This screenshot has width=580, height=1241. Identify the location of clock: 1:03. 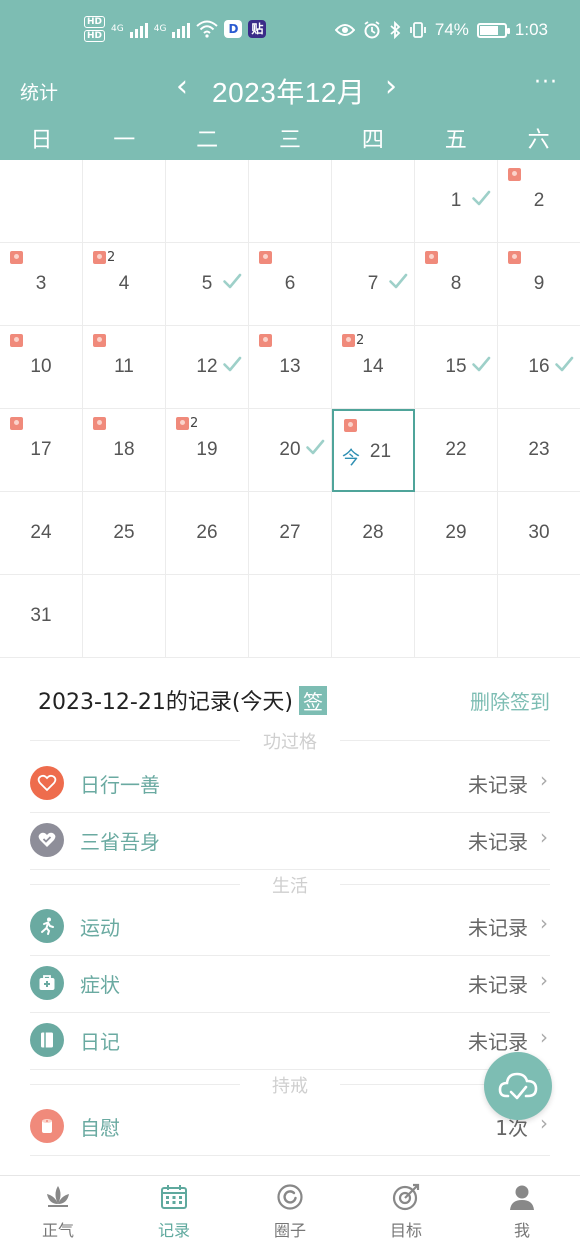
(531, 29).